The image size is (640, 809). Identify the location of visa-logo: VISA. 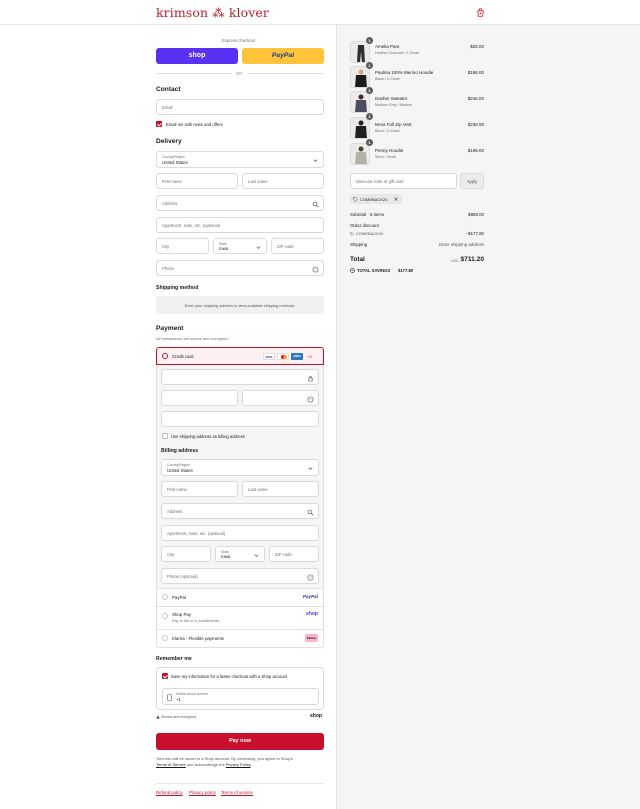
(269, 356).